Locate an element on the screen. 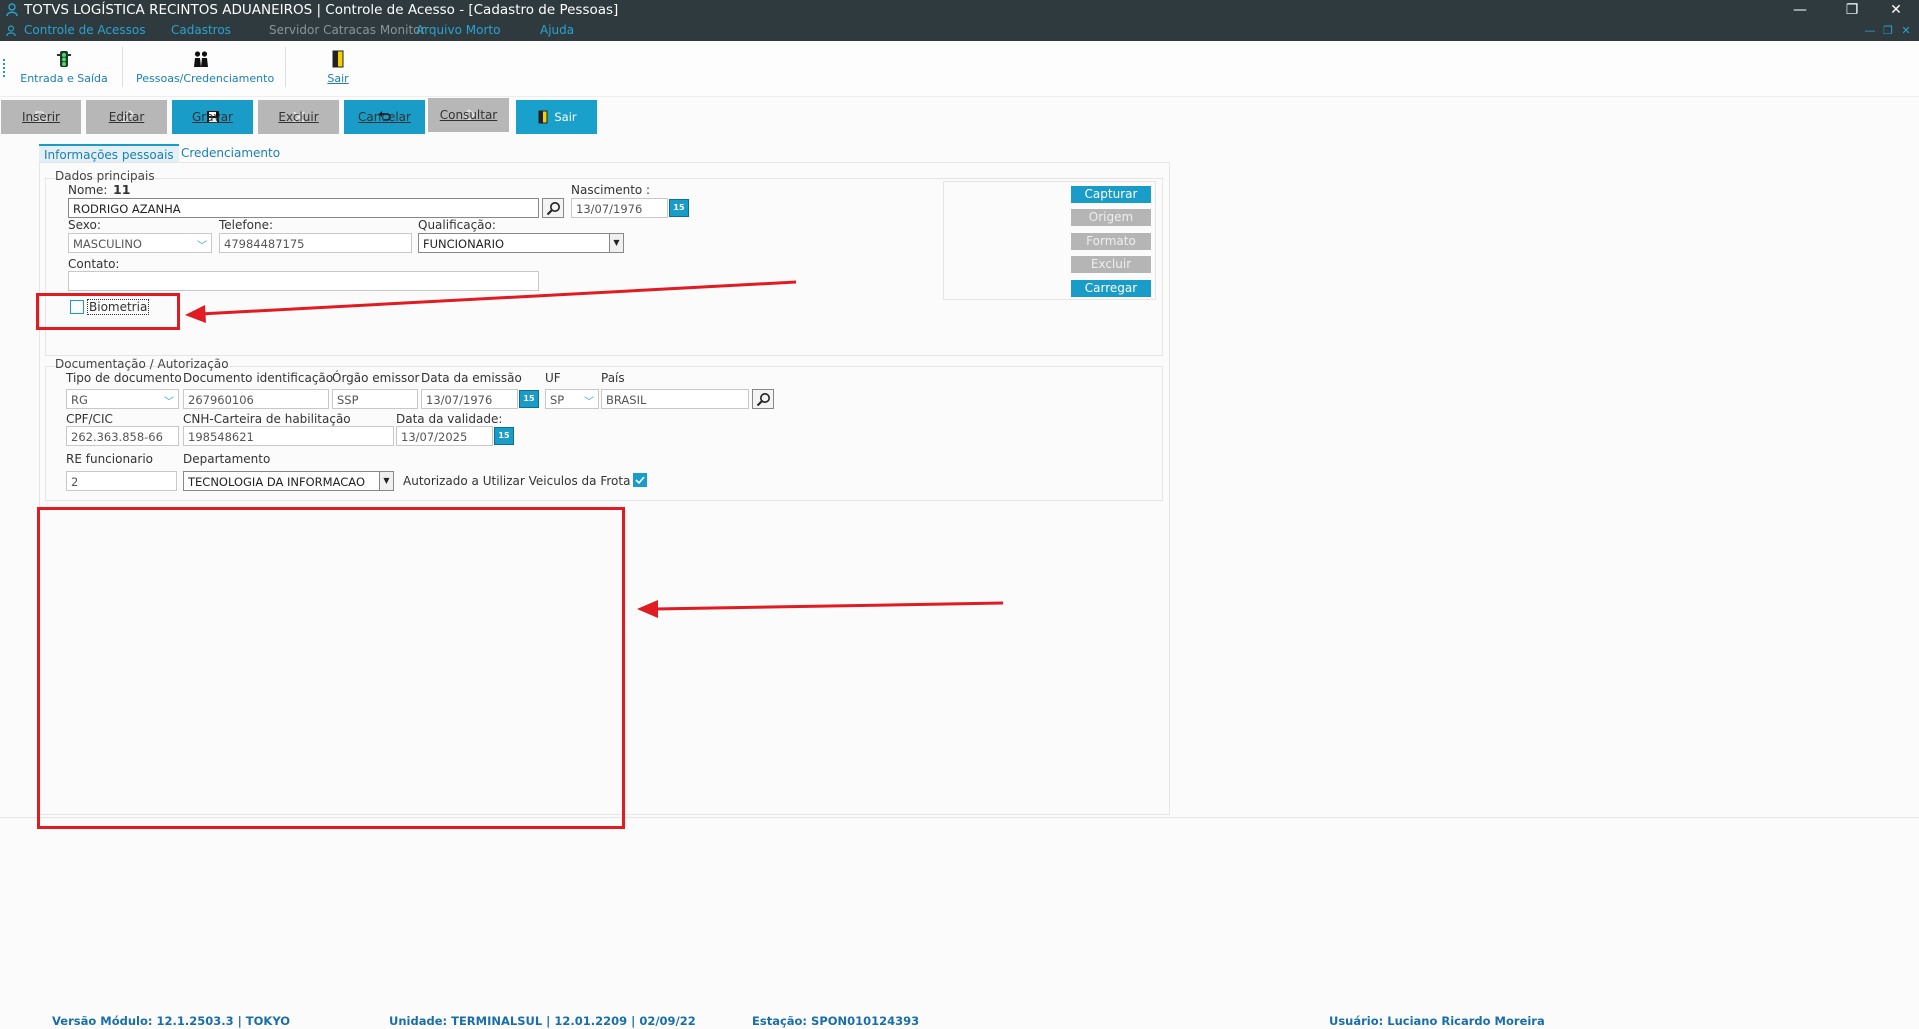 The width and height of the screenshot is (1919, 1029). contato-field is located at coordinates (303, 281).